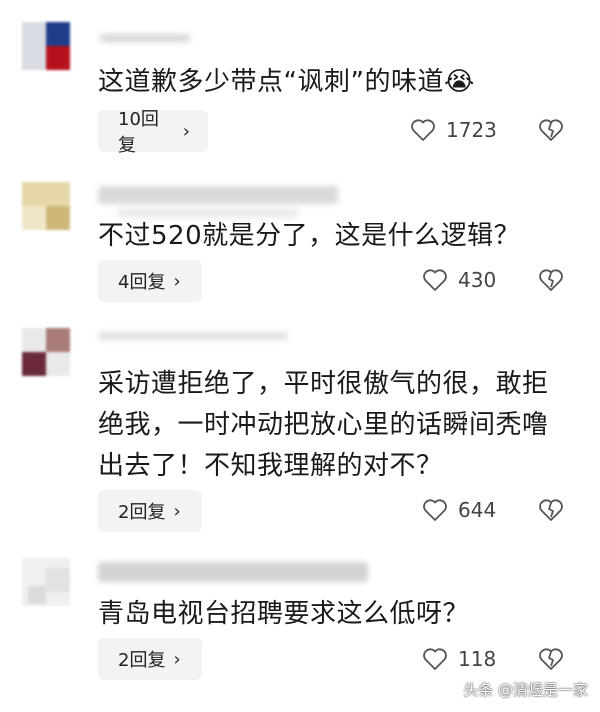  Describe the element at coordinates (309, 236) in the screenshot. I see `comment-text: 不过520就是分了，这是什么逻辑？` at that location.